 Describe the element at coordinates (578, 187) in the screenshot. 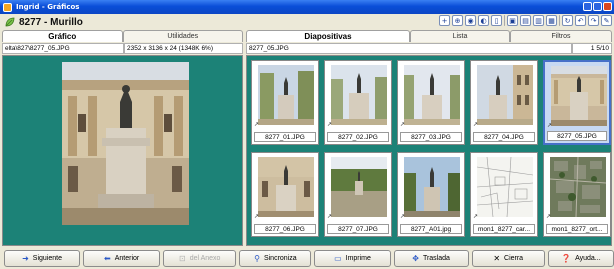

I see `thumbnail-aerial` at that location.